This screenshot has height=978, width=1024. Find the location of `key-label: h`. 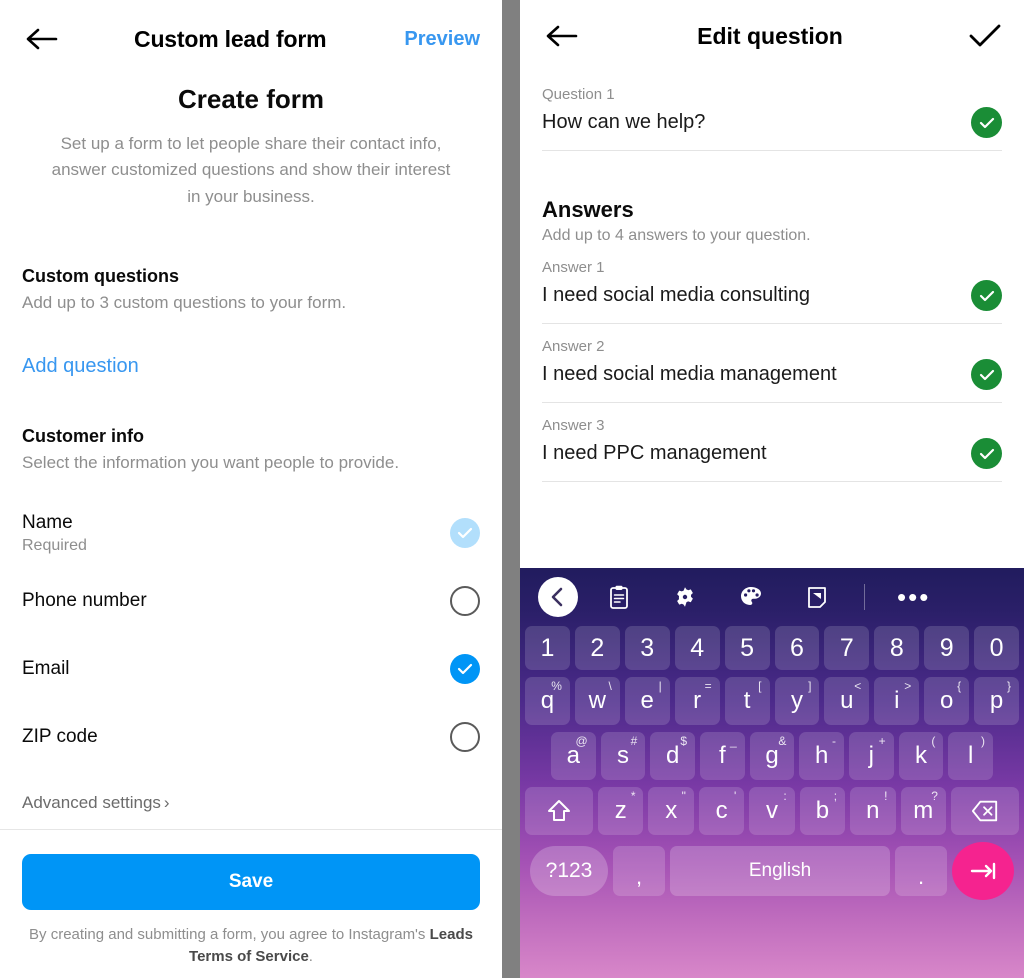

key-label: h is located at coordinates (822, 755).